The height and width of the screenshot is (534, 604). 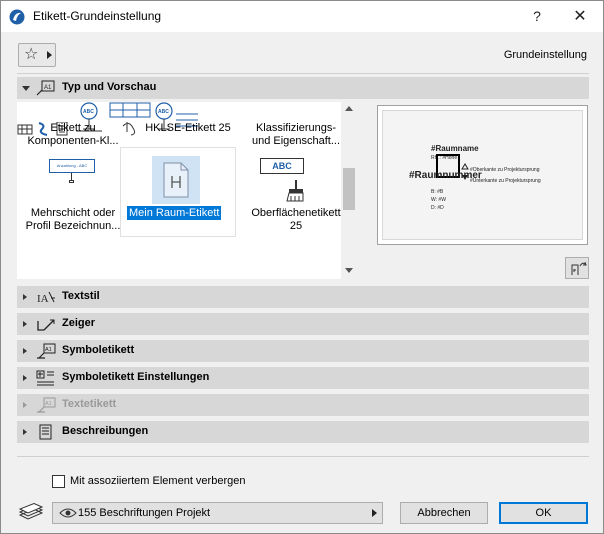 What do you see at coordinates (349, 108) in the screenshot?
I see `scroll-up-icon` at bounding box center [349, 108].